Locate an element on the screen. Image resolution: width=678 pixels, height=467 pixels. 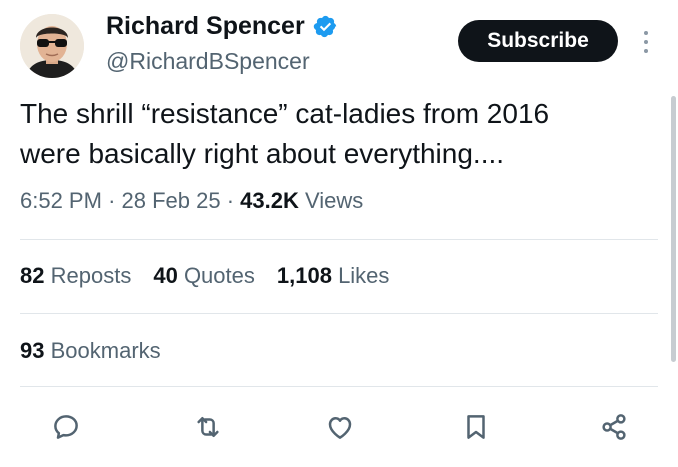
bookmarks-count: 93 is located at coordinates (32, 350).